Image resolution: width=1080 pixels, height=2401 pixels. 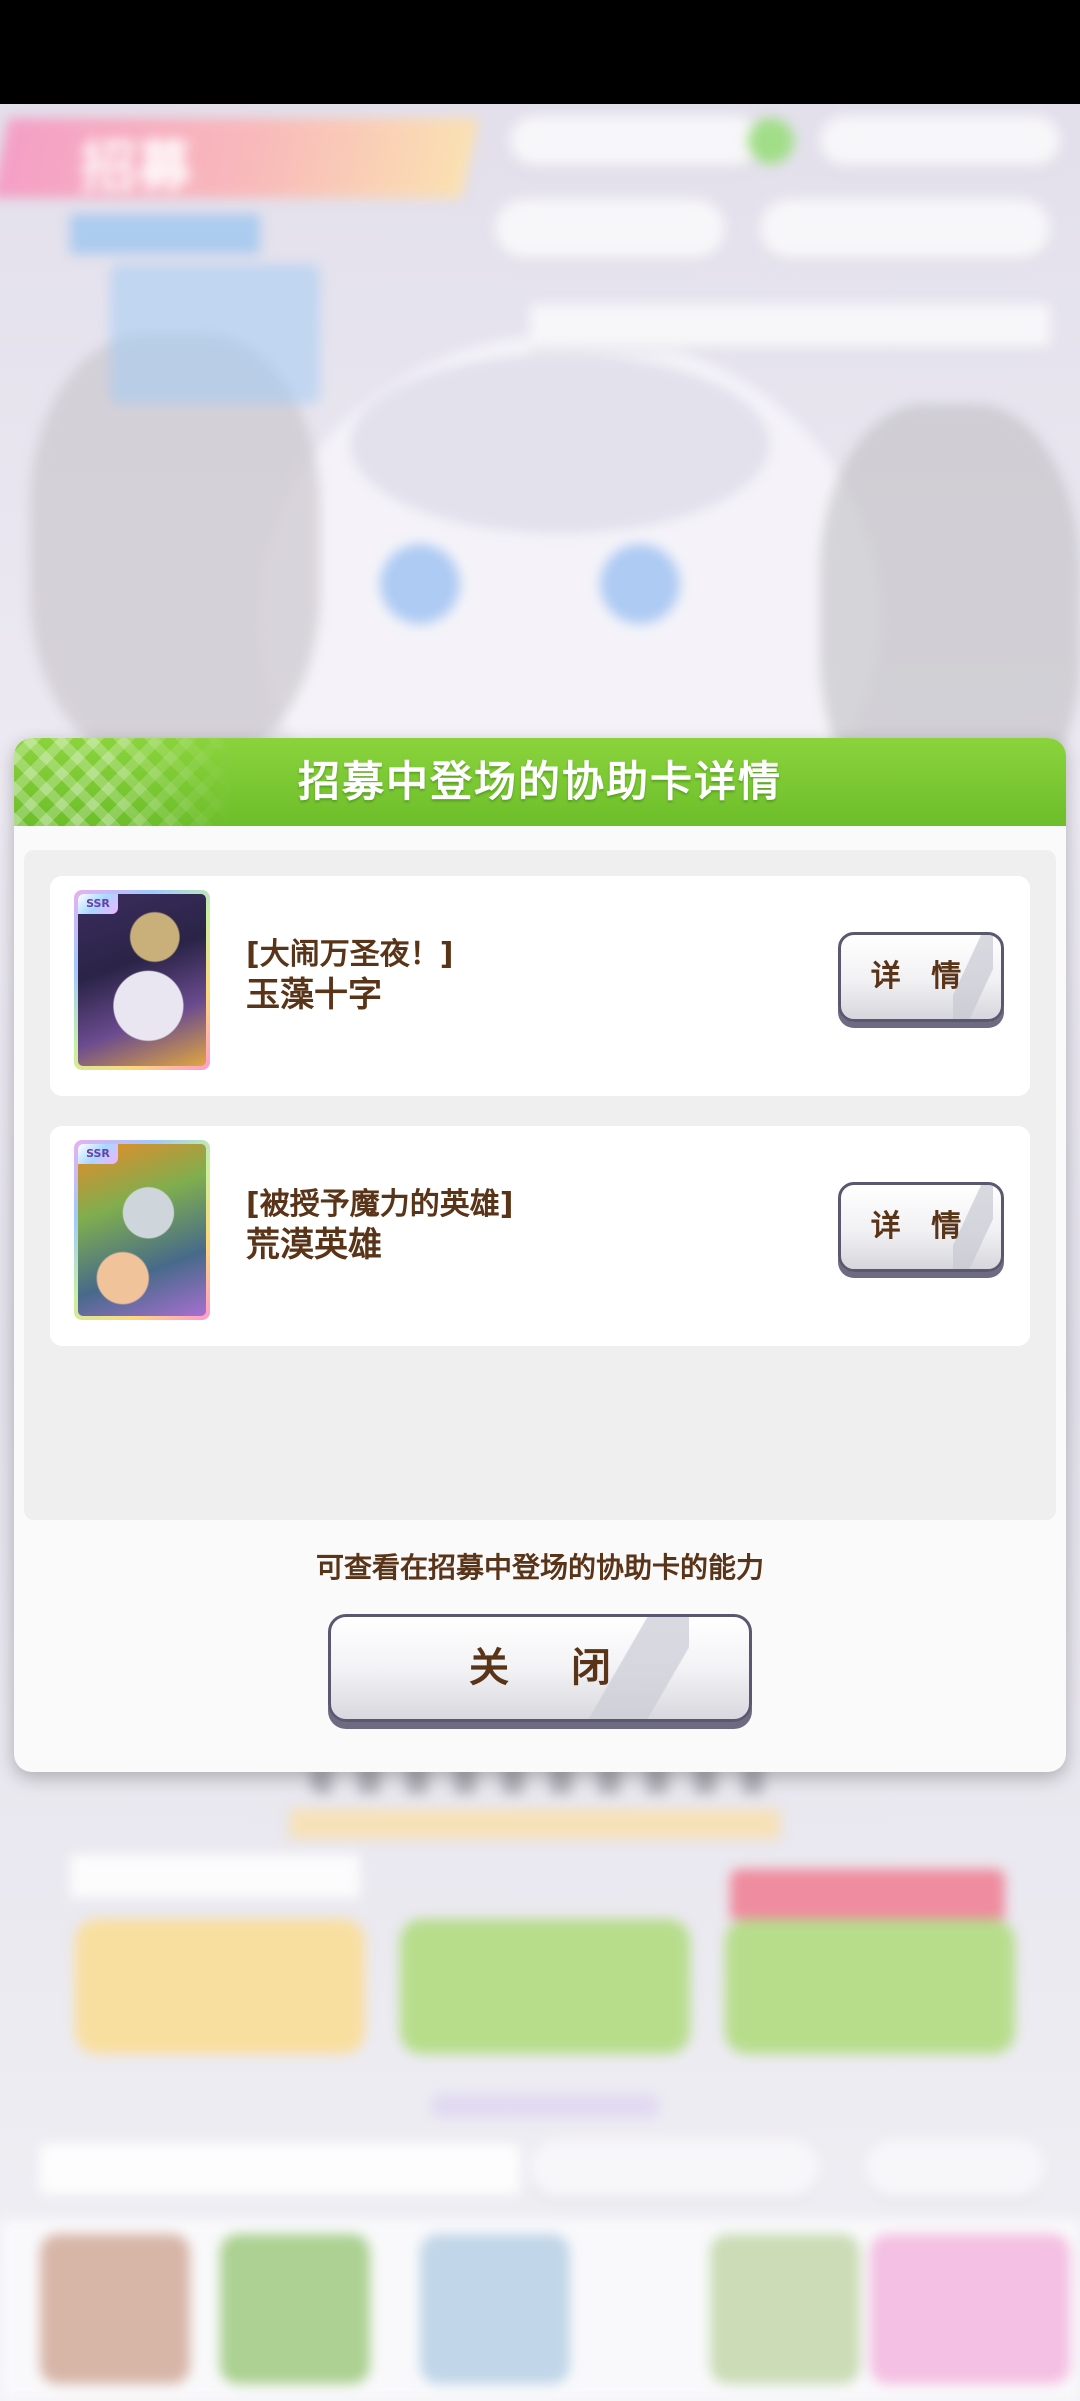 I want to click on card-text: [大闹万圣夜！] 玉藻十字, so click(x=349, y=976).